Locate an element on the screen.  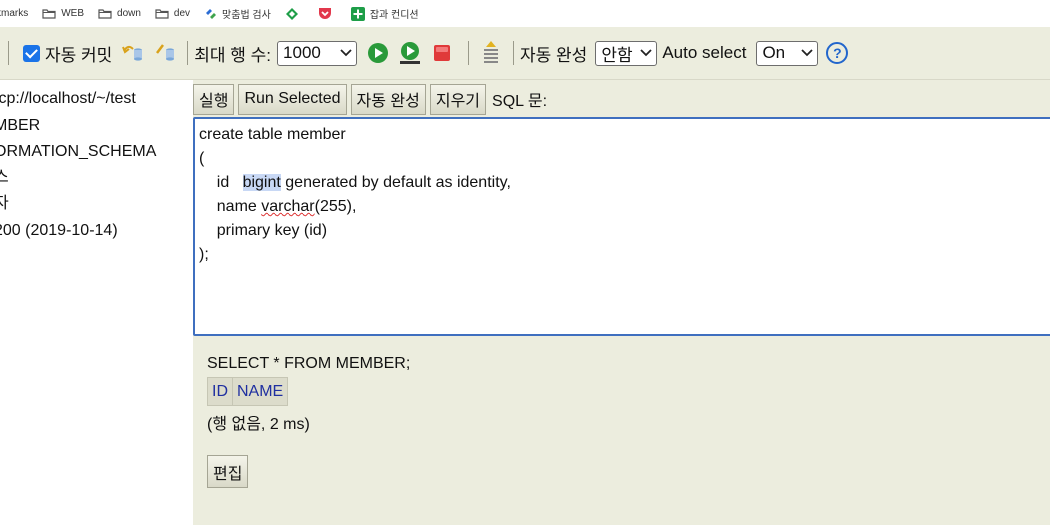
auto-select-value: On is located at coordinates (774, 52).